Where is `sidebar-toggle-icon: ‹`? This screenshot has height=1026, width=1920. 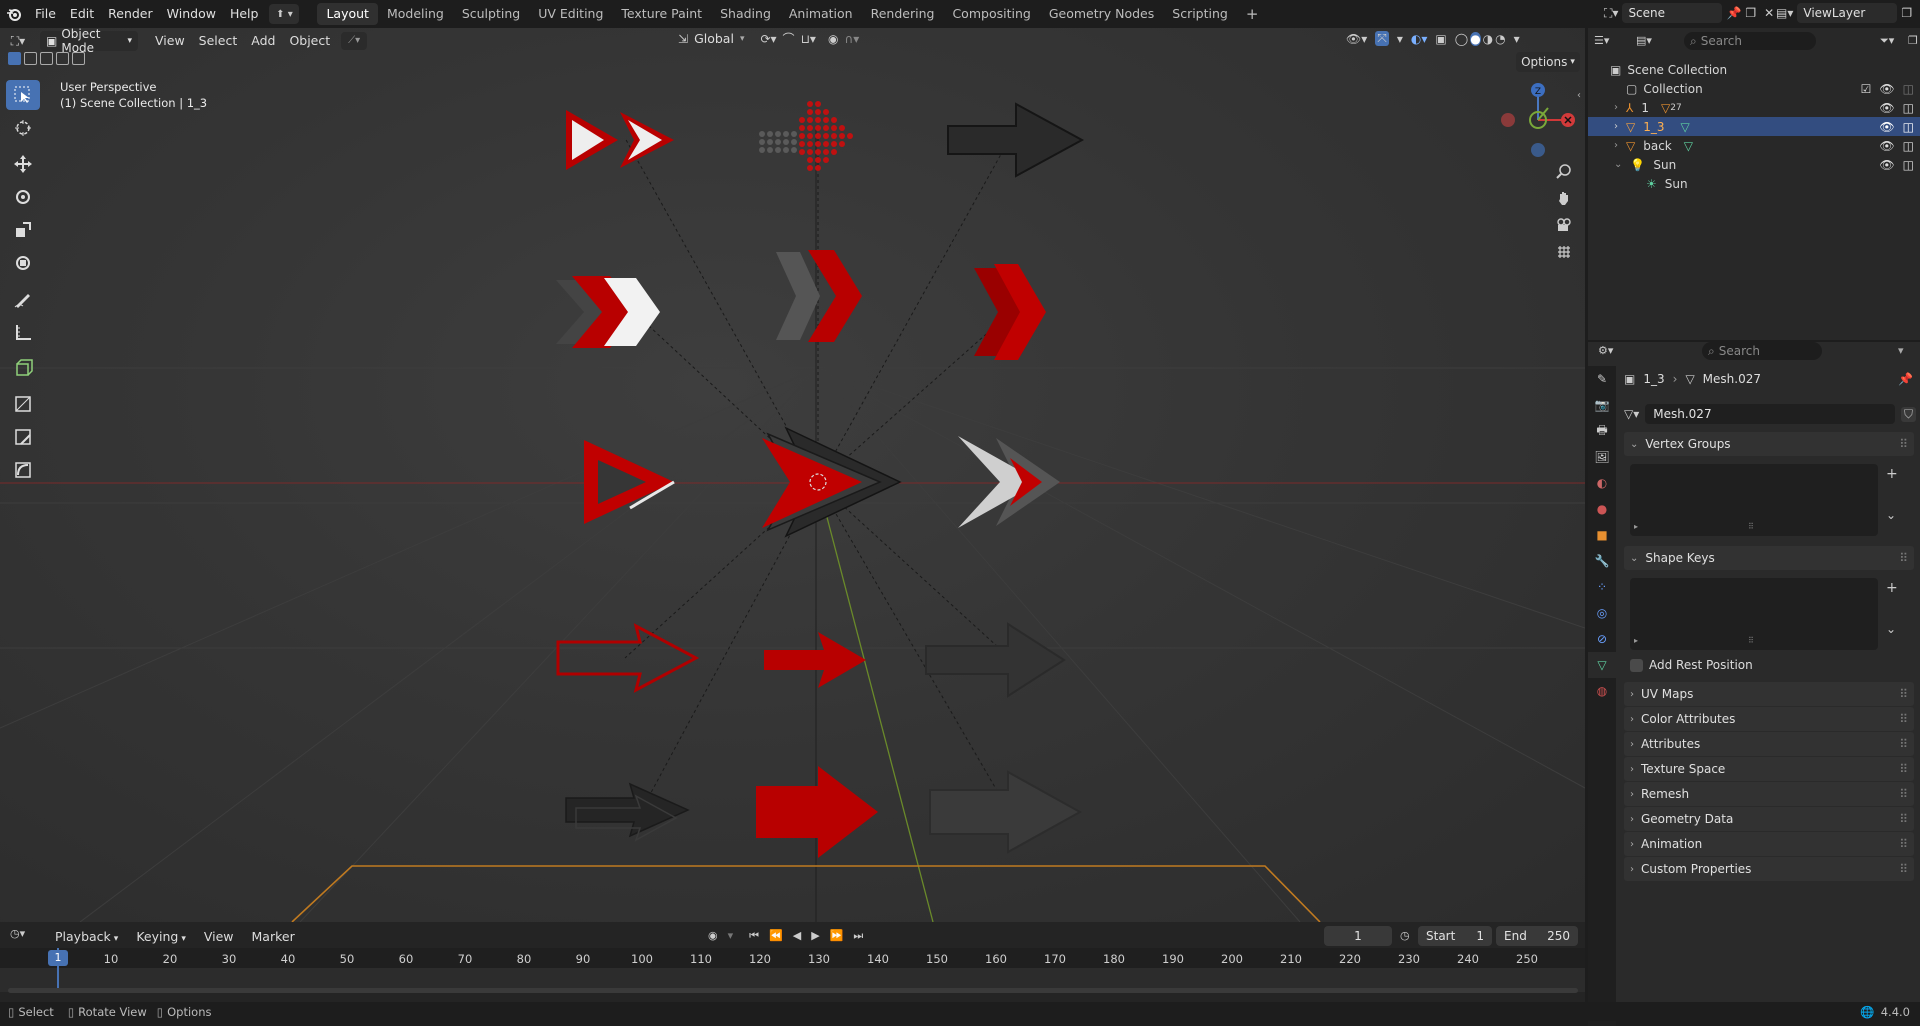
sidebar-toggle-icon: ‹ is located at coordinates (1579, 95).